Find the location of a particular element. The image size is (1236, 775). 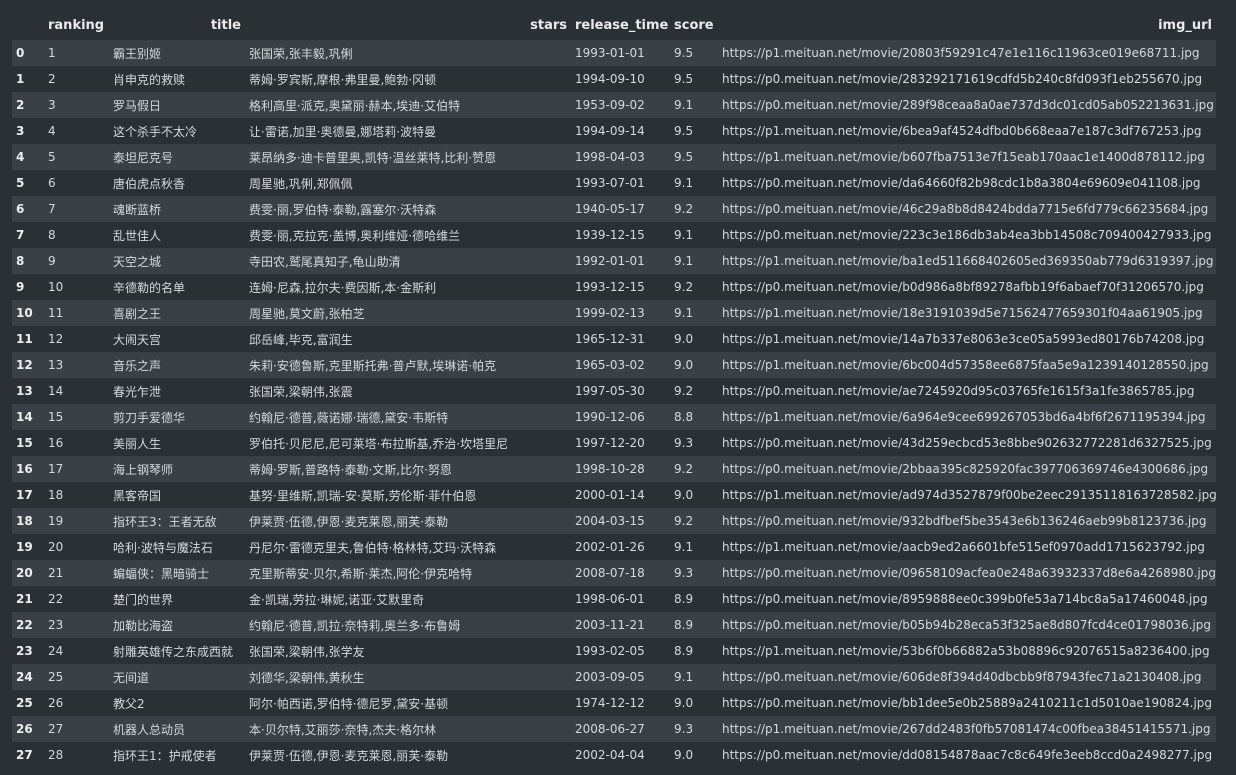

release-time-cell: 2008-07-18 is located at coordinates (610, 573).